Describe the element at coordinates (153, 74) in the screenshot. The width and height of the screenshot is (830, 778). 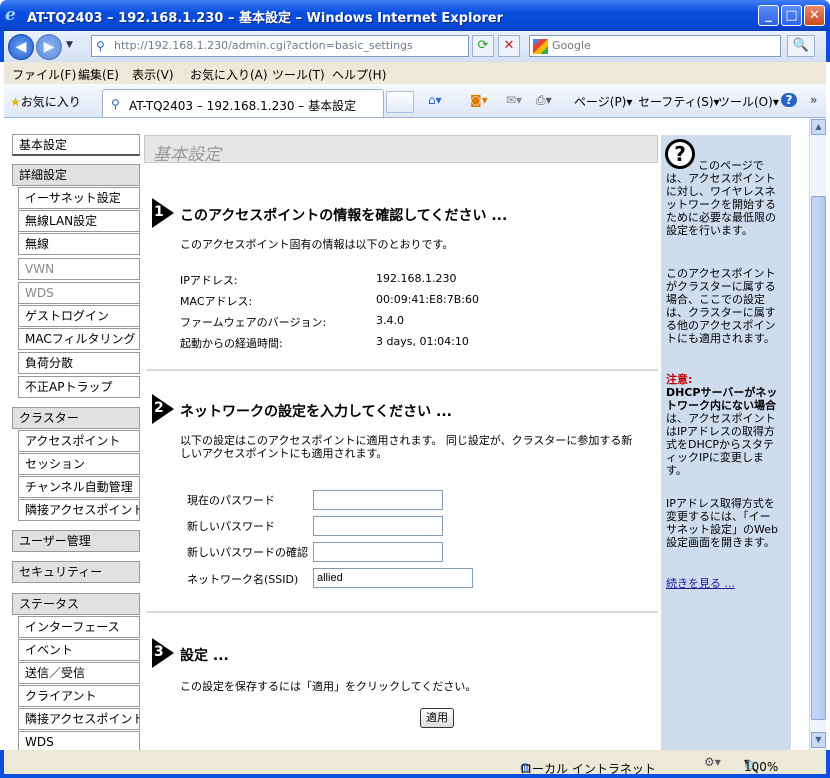
I see `menu-view: 表示(V)` at that location.